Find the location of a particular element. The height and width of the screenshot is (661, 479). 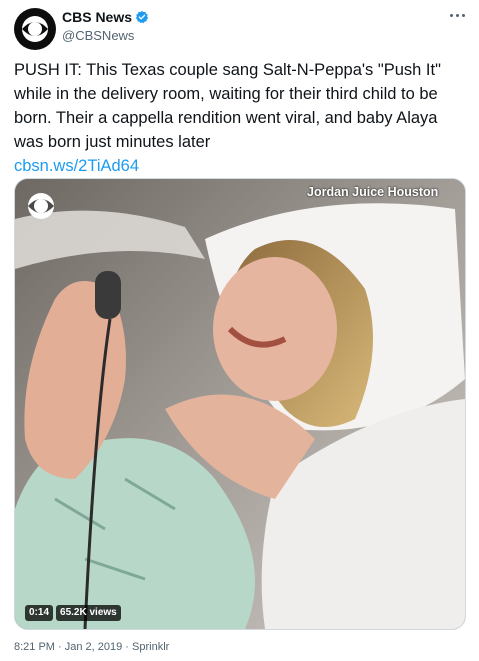

tweet-link: cbsn.ws/2TiAd64 is located at coordinates (240, 166).